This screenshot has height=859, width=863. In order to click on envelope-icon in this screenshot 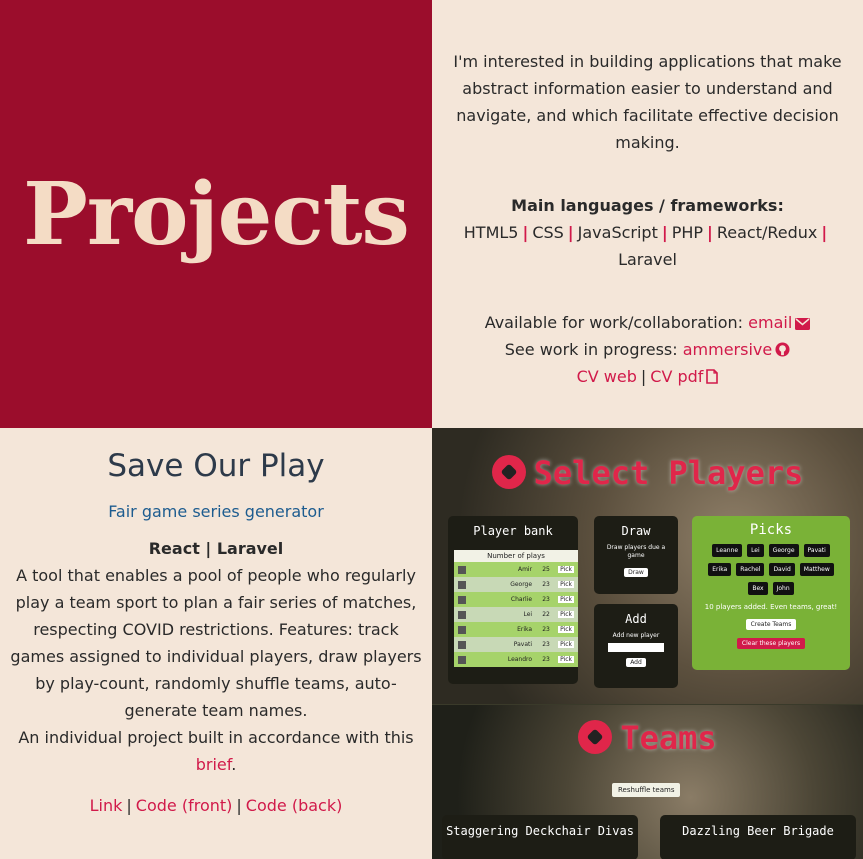, I will do `click(803, 324)`.